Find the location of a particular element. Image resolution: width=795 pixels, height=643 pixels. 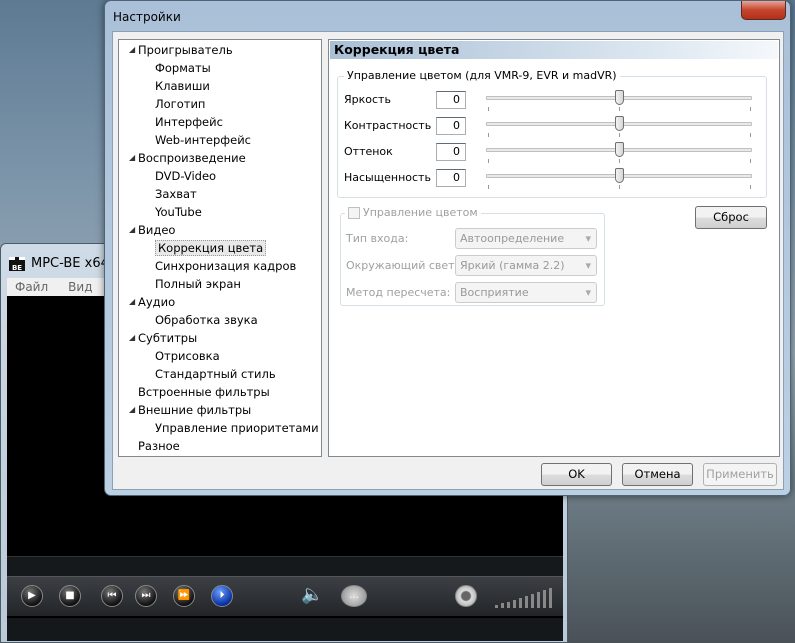

slider-label: Контрастность is located at coordinates (388, 125).